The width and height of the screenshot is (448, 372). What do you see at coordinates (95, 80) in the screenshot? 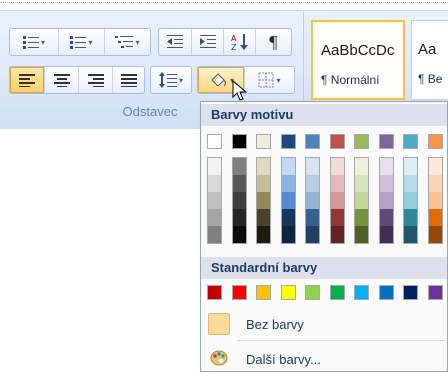
I see `align-right-button` at bounding box center [95, 80].